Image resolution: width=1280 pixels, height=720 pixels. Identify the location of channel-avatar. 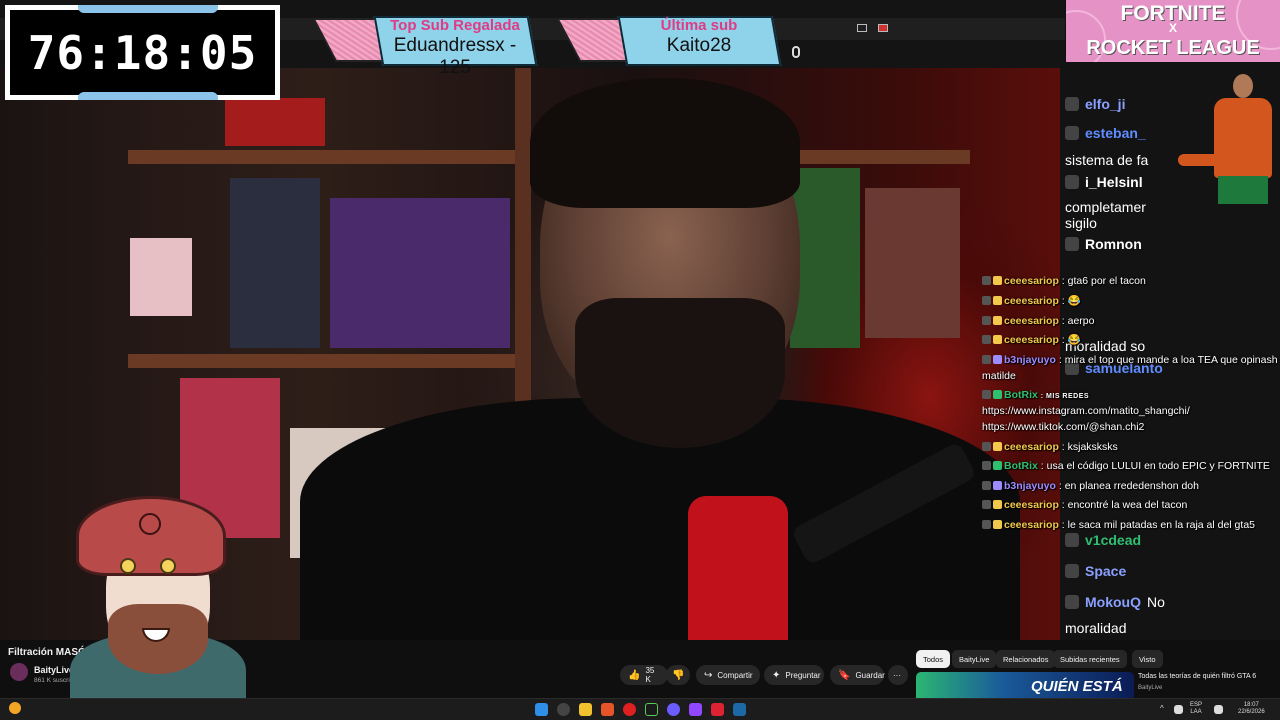
(19, 672).